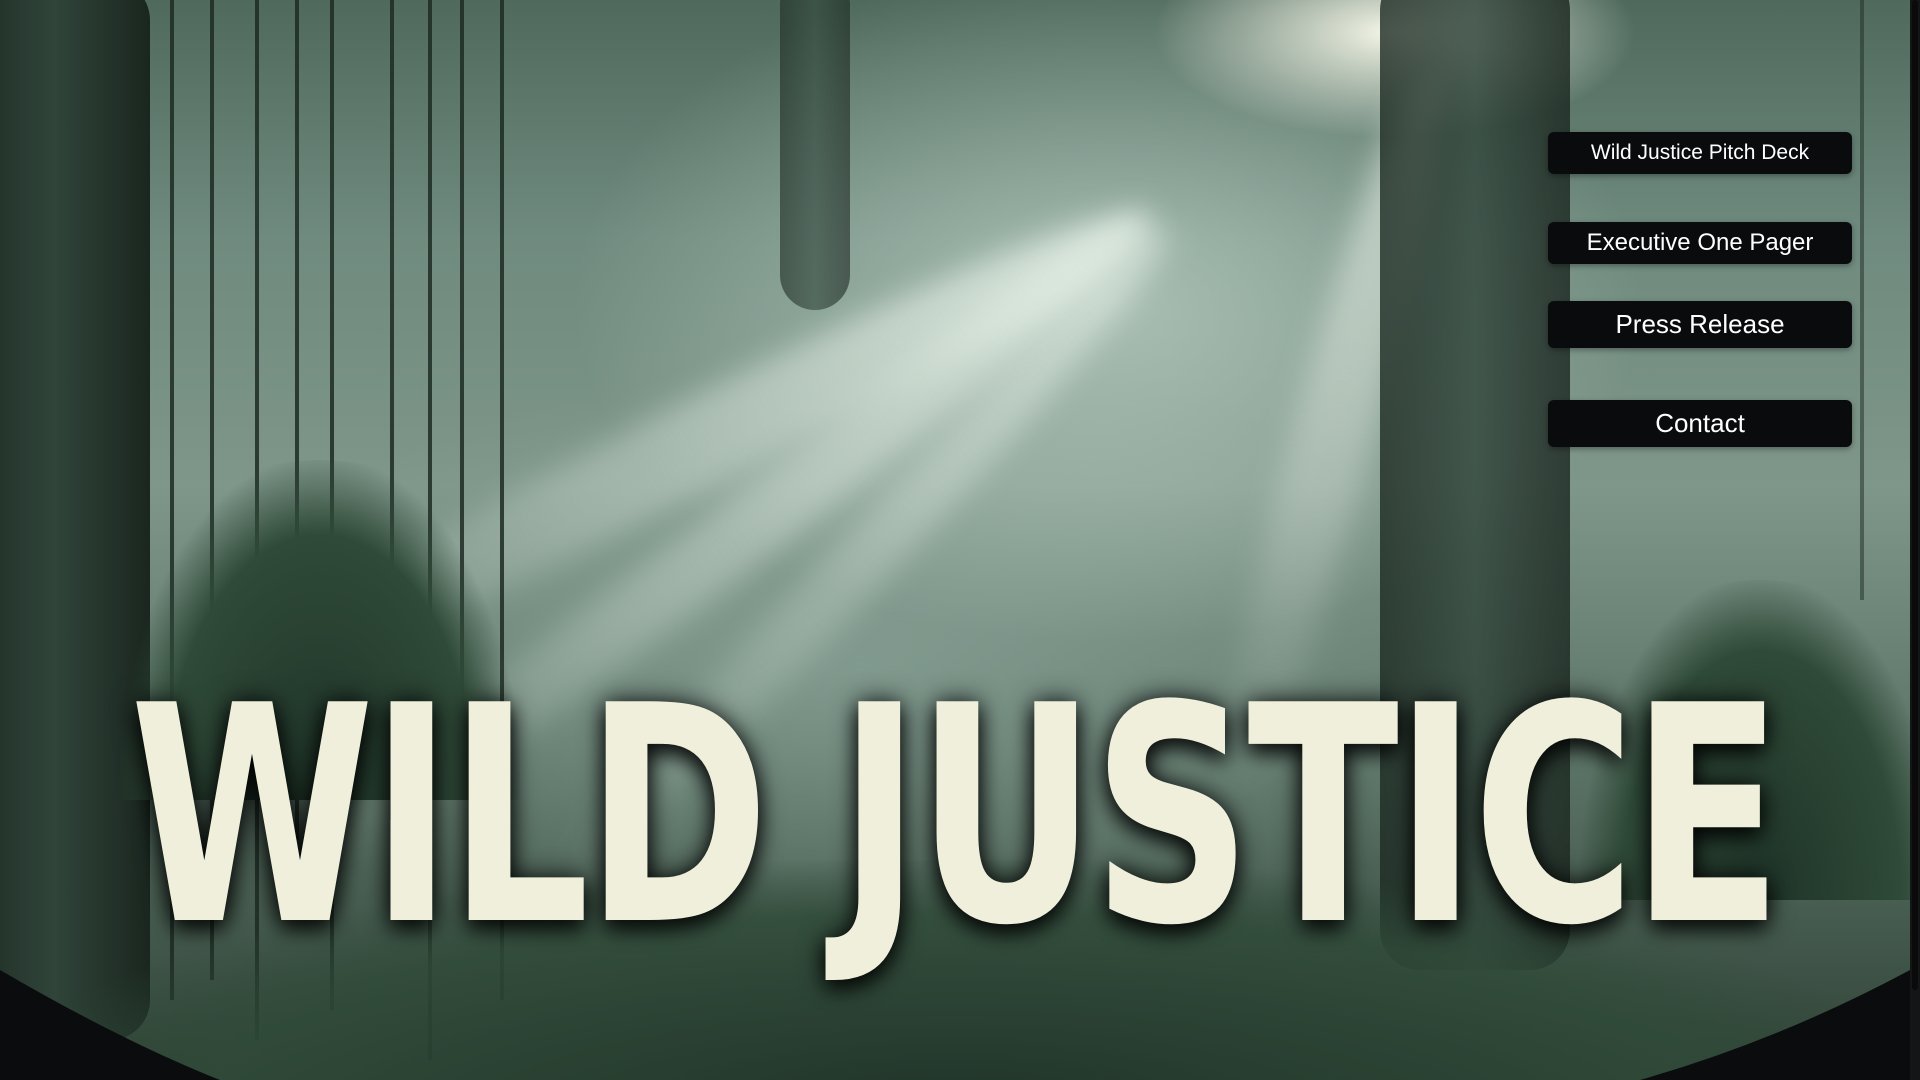 The height and width of the screenshot is (1080, 1920). I want to click on pitch-deck-button: Wild Justice Pitch Deck, so click(1700, 153).